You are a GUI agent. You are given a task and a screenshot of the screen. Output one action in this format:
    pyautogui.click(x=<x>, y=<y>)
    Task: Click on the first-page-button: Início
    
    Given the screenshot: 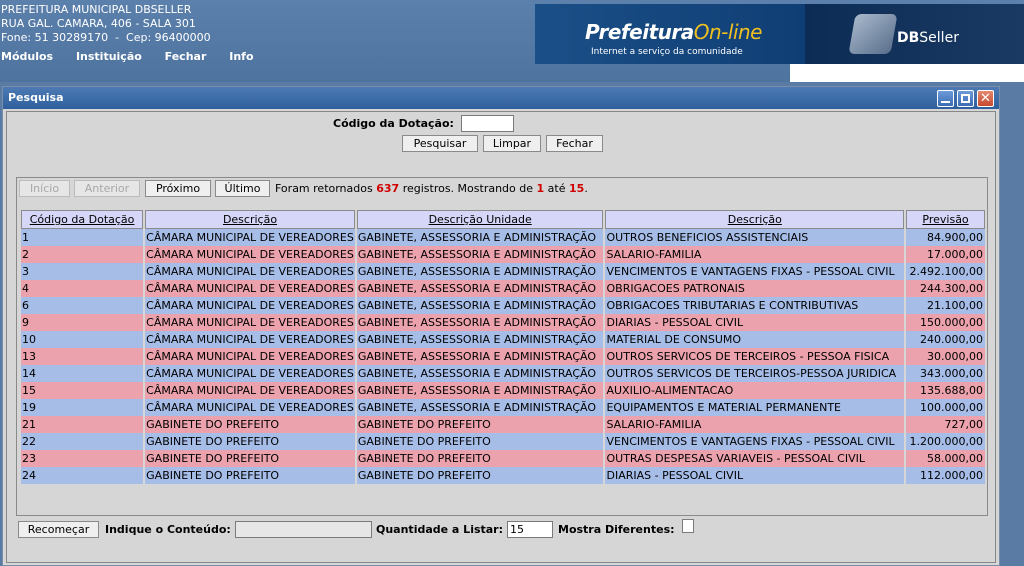 What is the action you would take?
    pyautogui.click(x=44, y=188)
    